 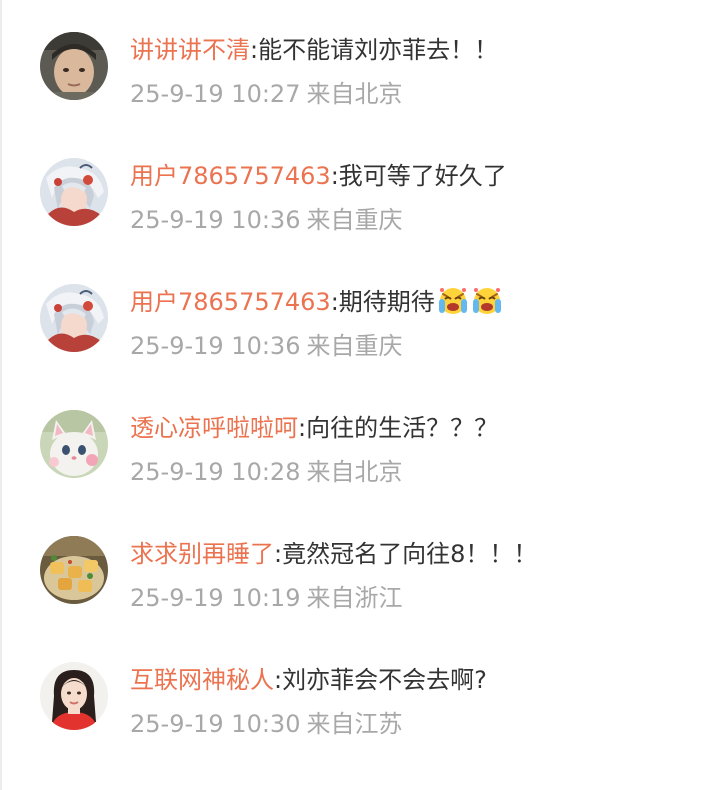 I want to click on comment-location: 来自浙江, so click(x=354, y=598).